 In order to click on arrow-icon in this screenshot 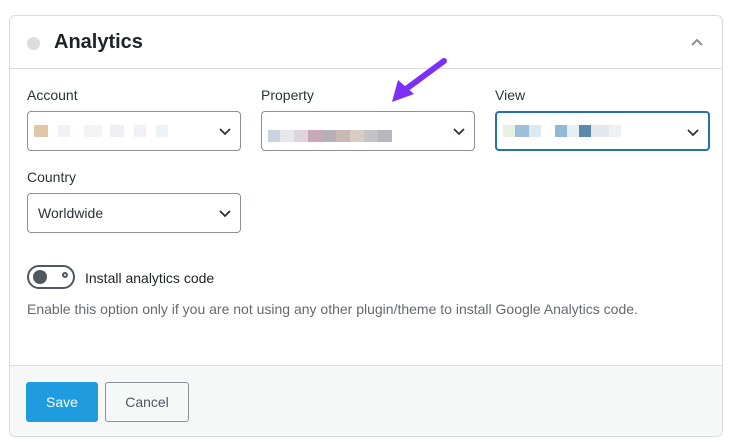, I will do `click(419, 80)`.